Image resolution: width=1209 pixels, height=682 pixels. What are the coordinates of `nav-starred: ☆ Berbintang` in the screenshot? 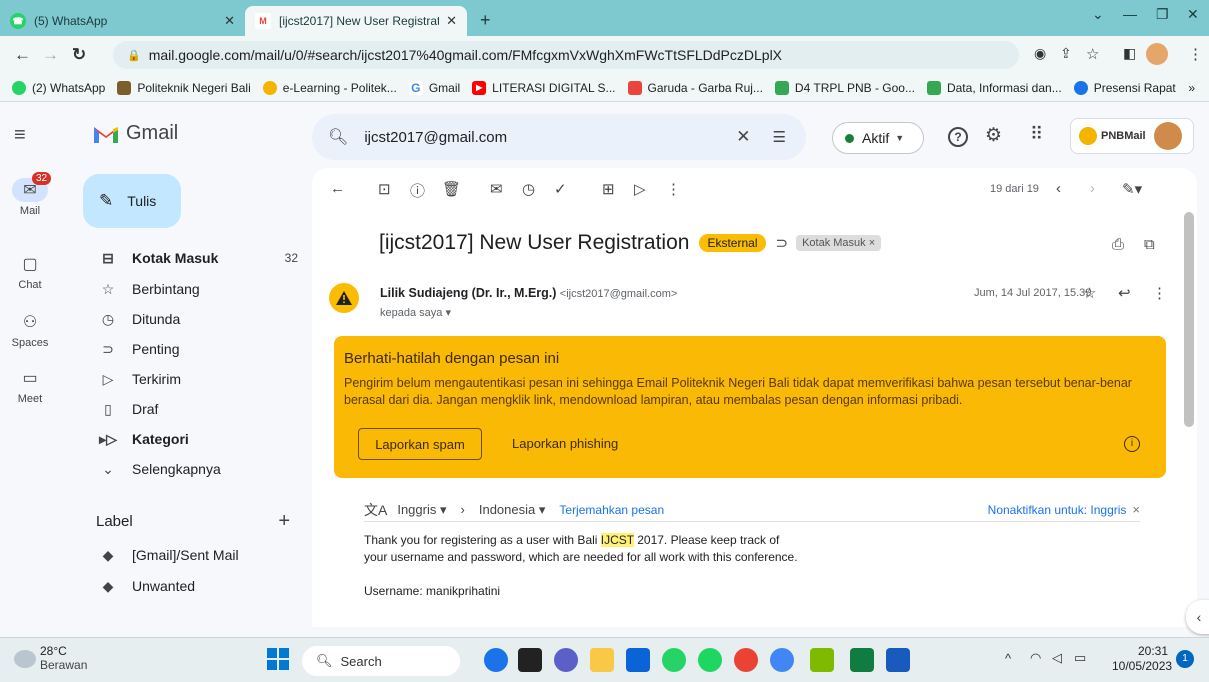 It's located at (191, 289).